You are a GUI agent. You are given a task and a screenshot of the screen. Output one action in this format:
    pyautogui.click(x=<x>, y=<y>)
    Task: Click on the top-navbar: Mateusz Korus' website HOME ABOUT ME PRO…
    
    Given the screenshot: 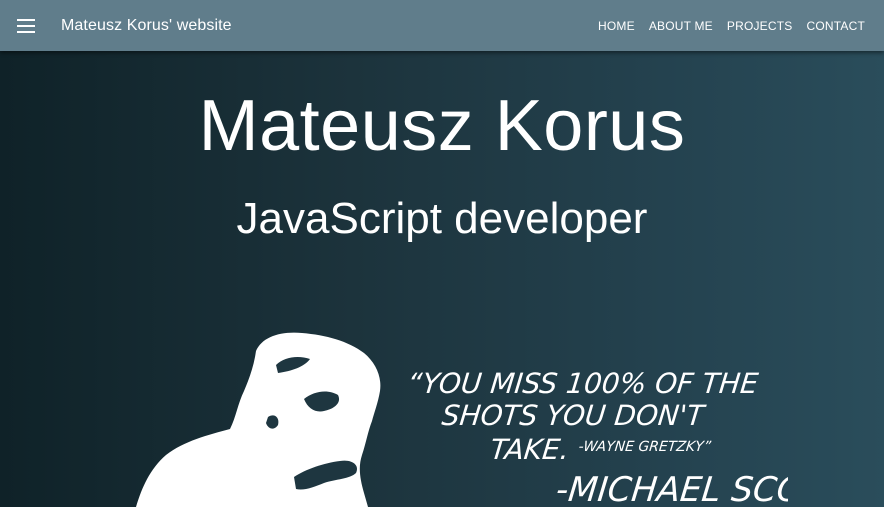 What is the action you would take?
    pyautogui.click(x=442, y=25)
    